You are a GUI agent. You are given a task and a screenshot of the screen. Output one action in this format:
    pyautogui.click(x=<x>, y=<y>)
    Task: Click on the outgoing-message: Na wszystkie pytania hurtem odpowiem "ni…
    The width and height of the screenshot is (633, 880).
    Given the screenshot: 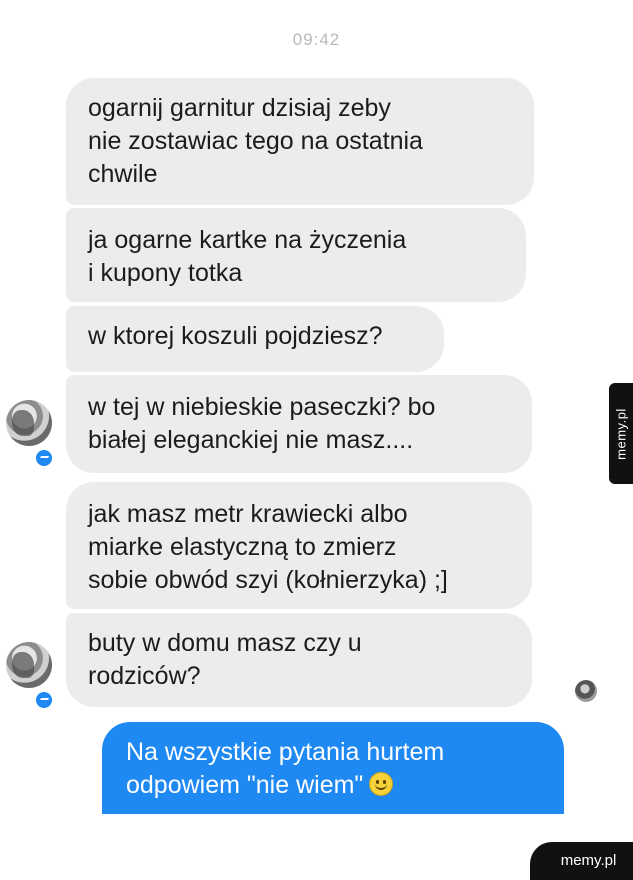 What is the action you would take?
    pyautogui.click(x=333, y=768)
    